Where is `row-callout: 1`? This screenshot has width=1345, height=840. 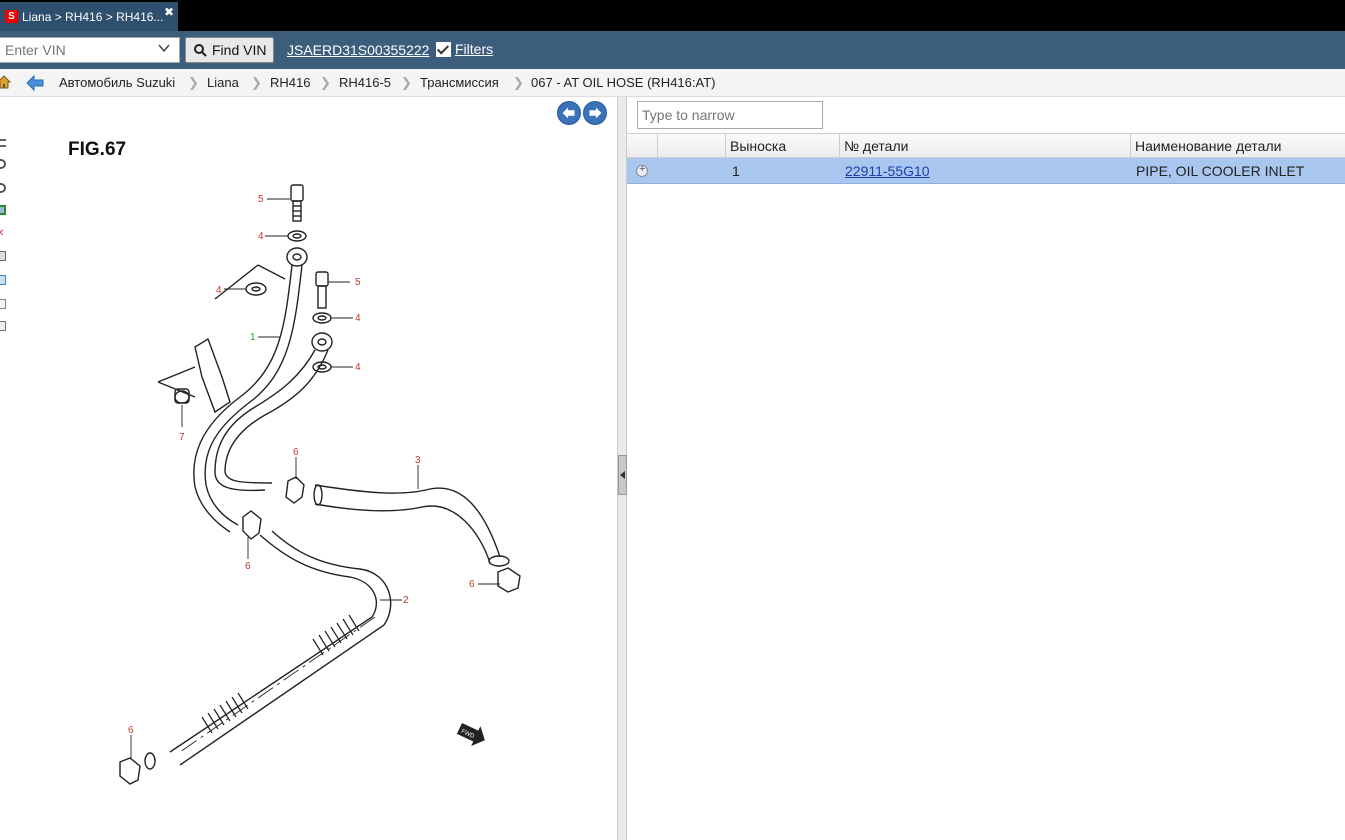 row-callout: 1 is located at coordinates (736, 171).